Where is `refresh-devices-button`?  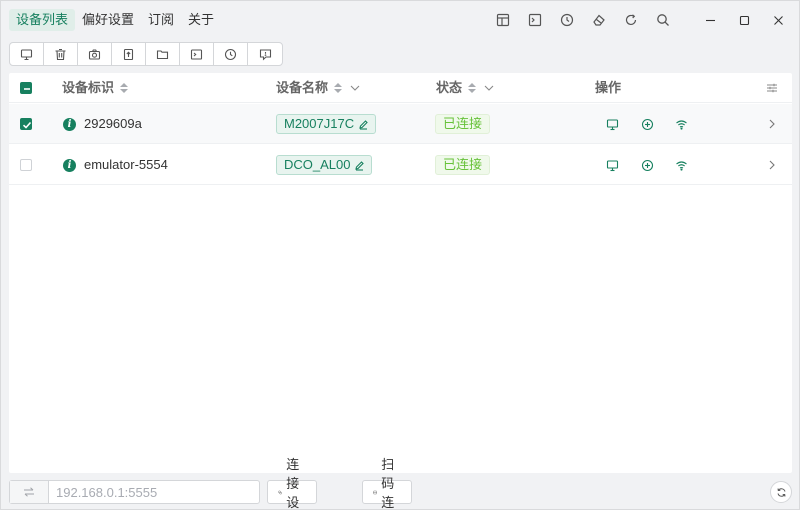
refresh-devices-button is located at coordinates (781, 492).